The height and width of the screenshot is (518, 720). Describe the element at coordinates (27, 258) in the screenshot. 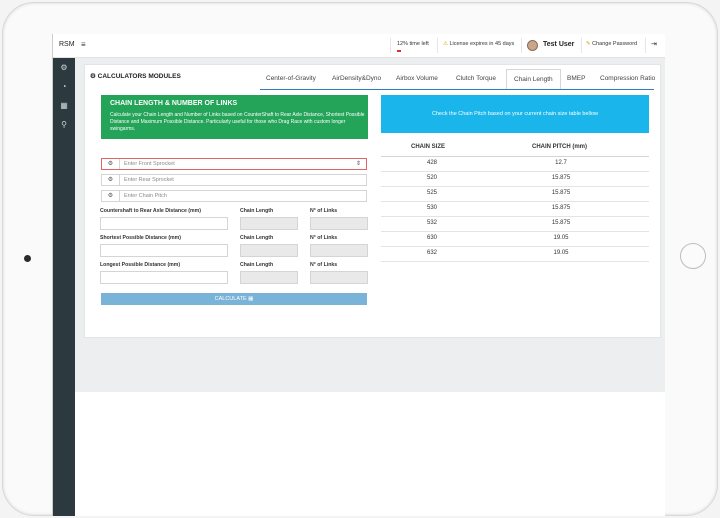

I see `camera` at that location.